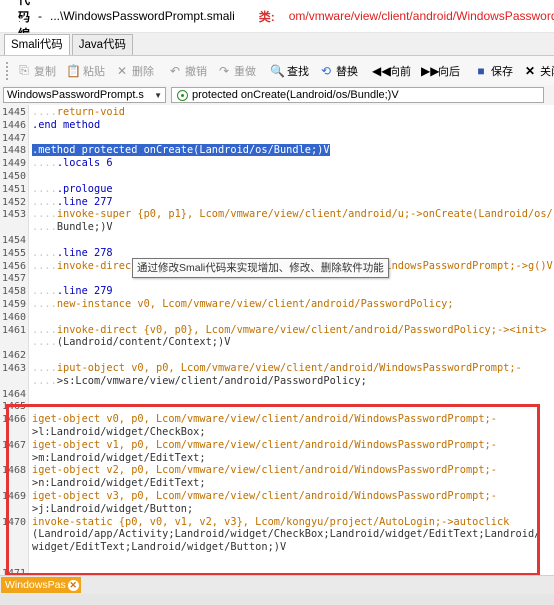 The image size is (554, 605). Describe the element at coordinates (14, 189) in the screenshot. I see `line-number: 1451` at that location.